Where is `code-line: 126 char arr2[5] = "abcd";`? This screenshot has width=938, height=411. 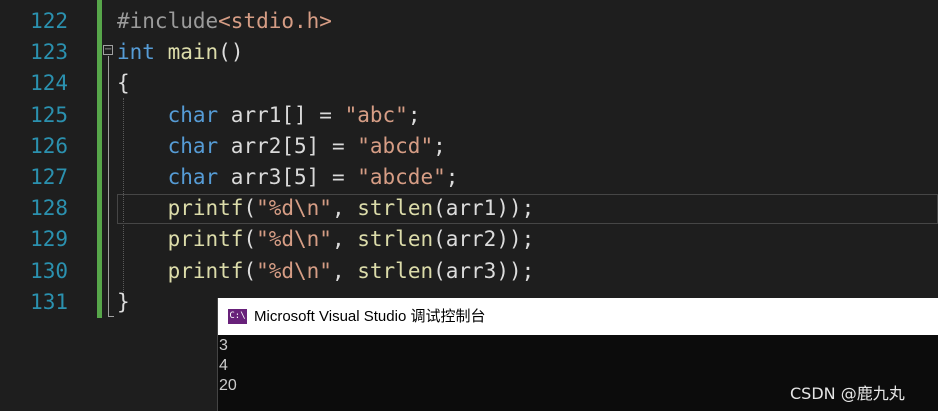
code-line: 126 char arr2[5] = "abcd"; is located at coordinates (469, 146).